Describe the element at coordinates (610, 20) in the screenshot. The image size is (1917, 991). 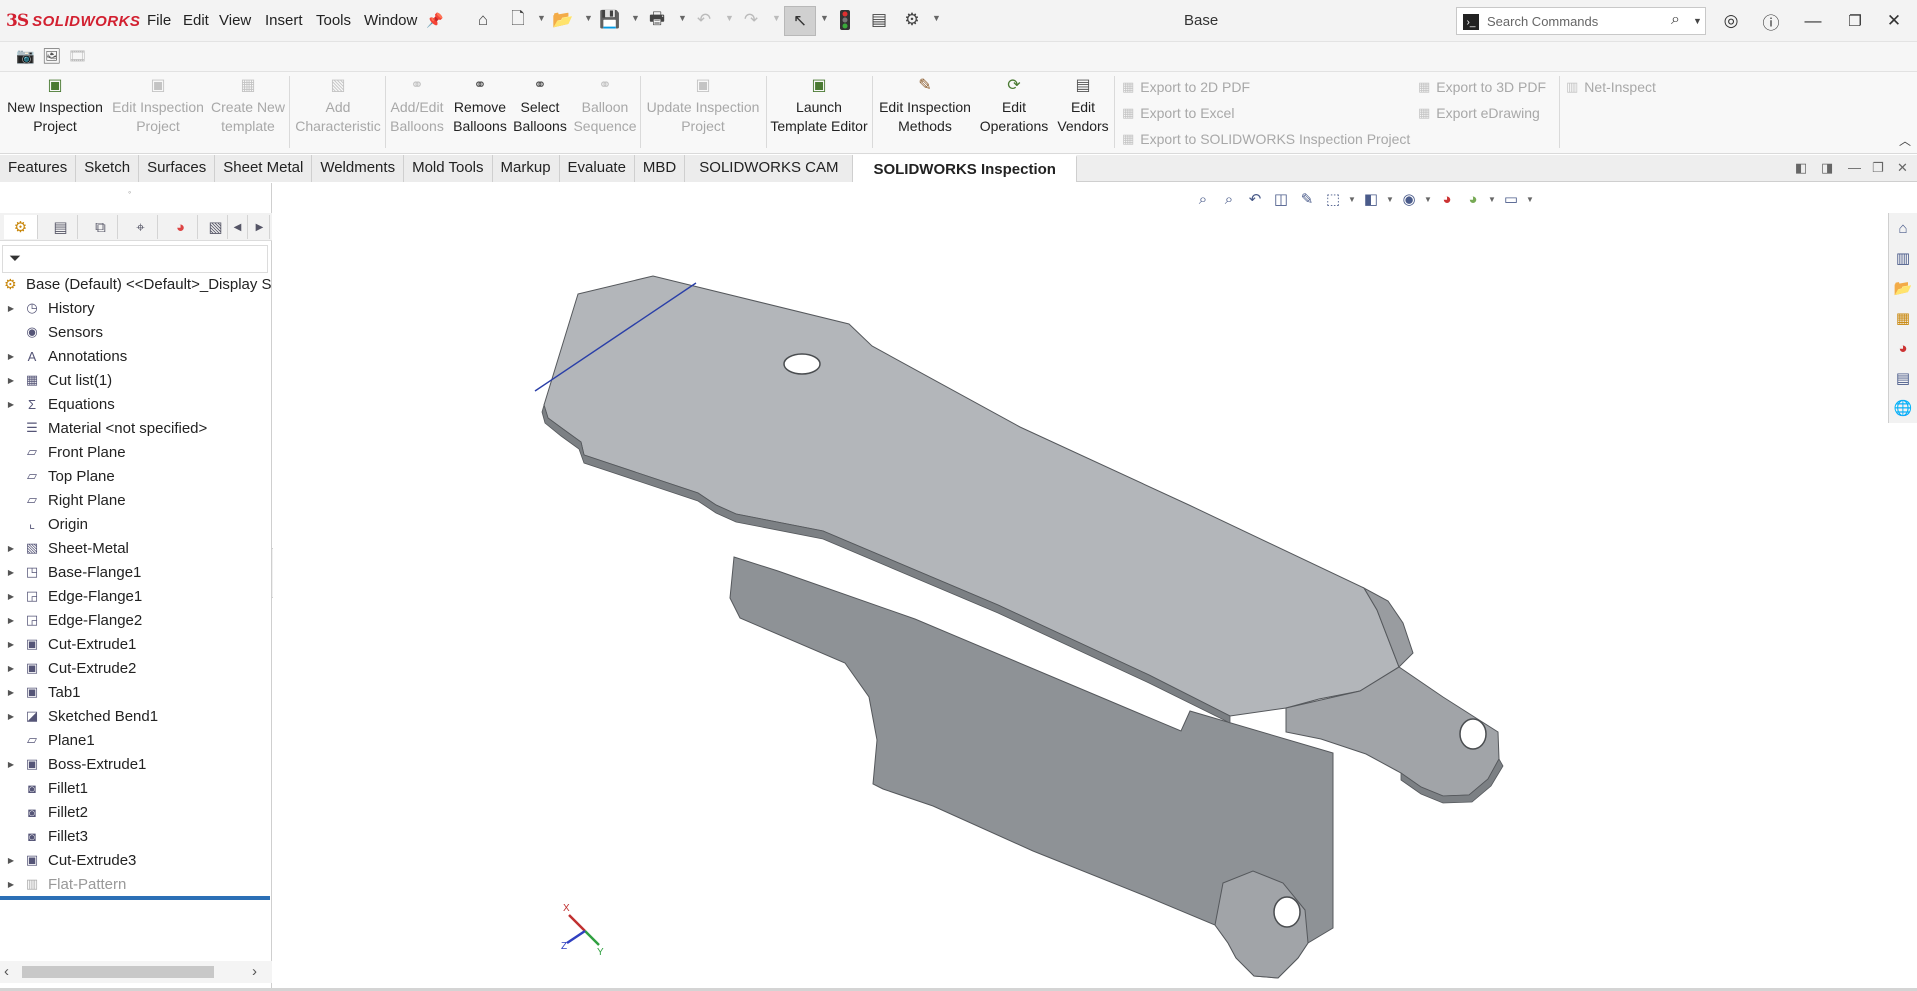
I see `save-icon: 💾` at that location.